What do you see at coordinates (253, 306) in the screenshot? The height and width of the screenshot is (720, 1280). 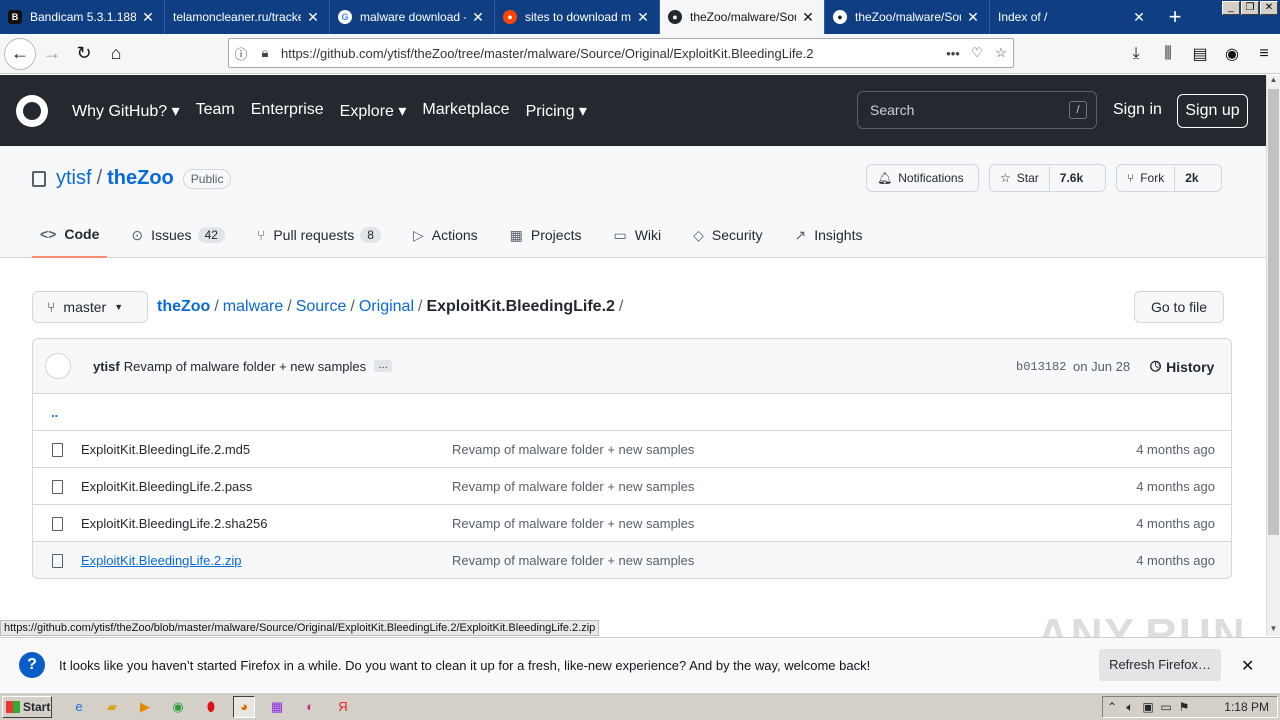 I see `breadcrumb-link: malware` at bounding box center [253, 306].